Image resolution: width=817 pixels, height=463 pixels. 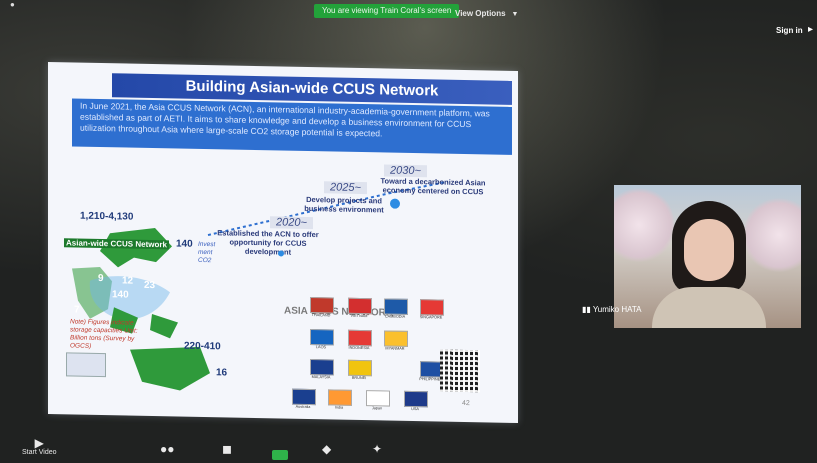 What do you see at coordinates (396, 306) in the screenshot?
I see `flag-cambodia` at bounding box center [396, 306].